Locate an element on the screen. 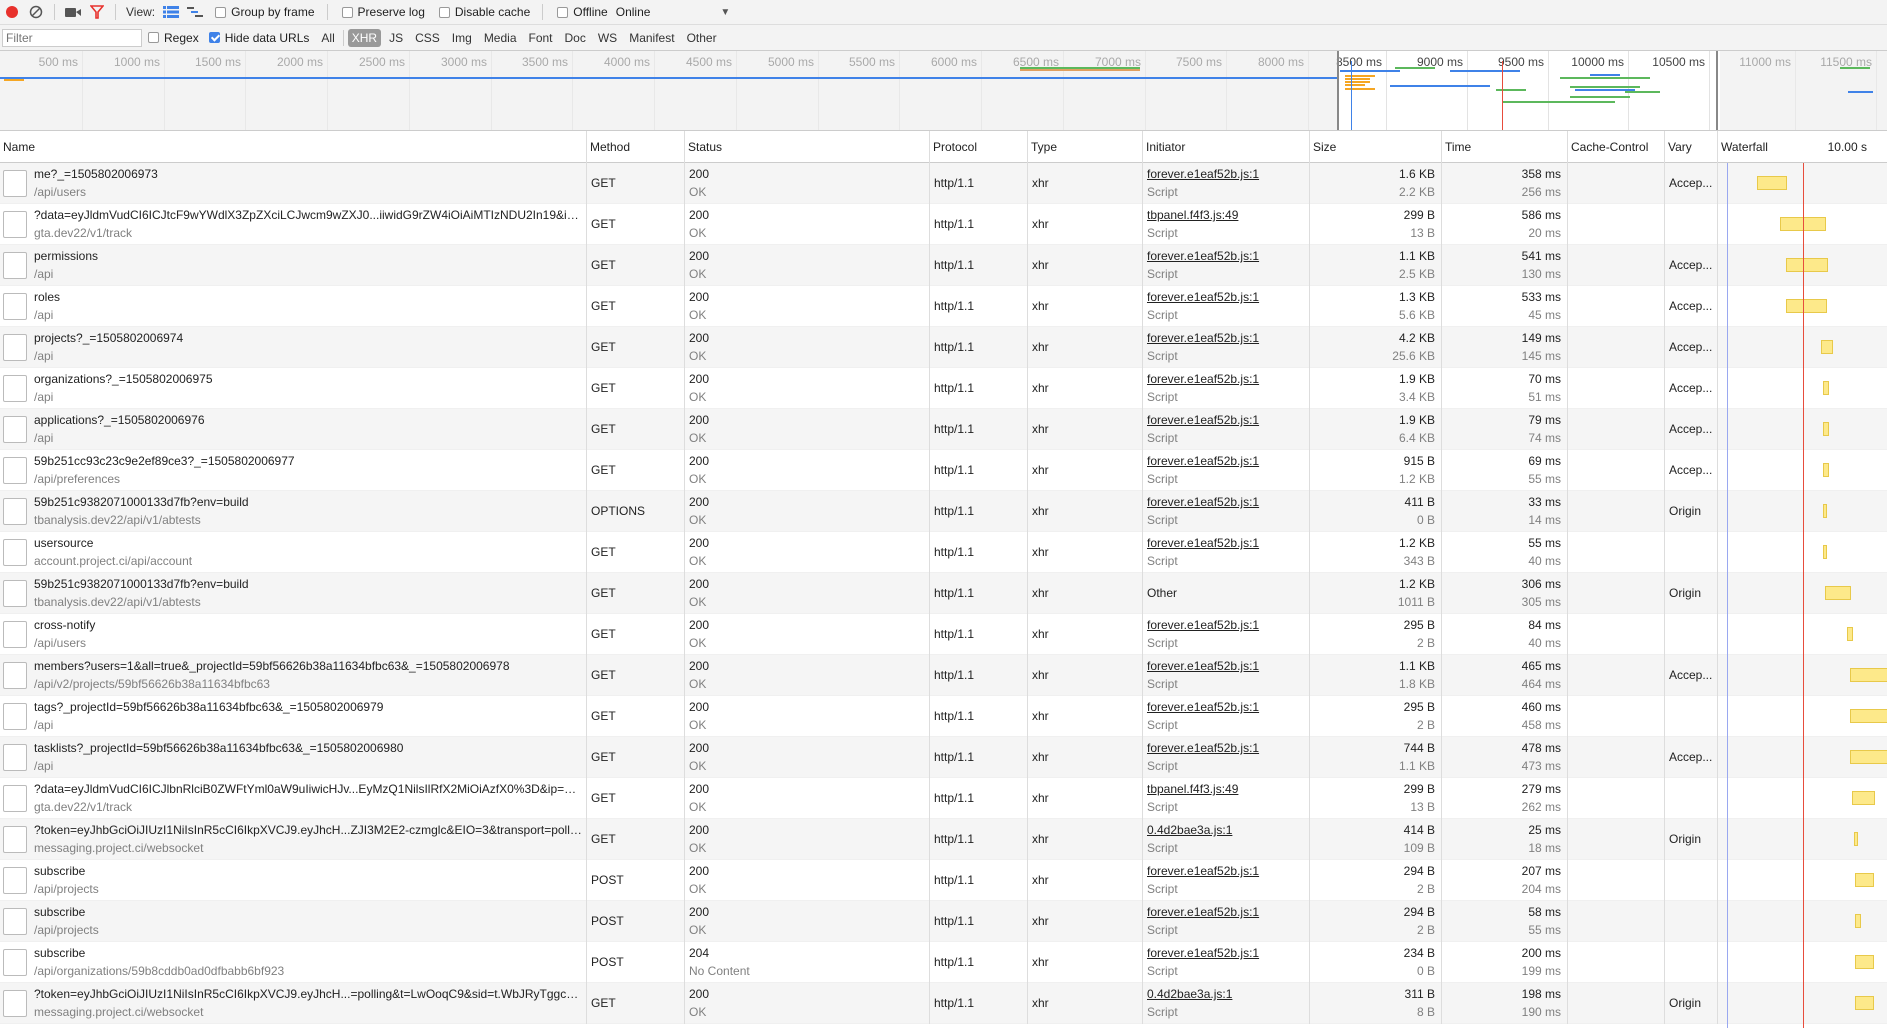 The image size is (1887, 1028). type-filter-font: Font is located at coordinates (541, 38).